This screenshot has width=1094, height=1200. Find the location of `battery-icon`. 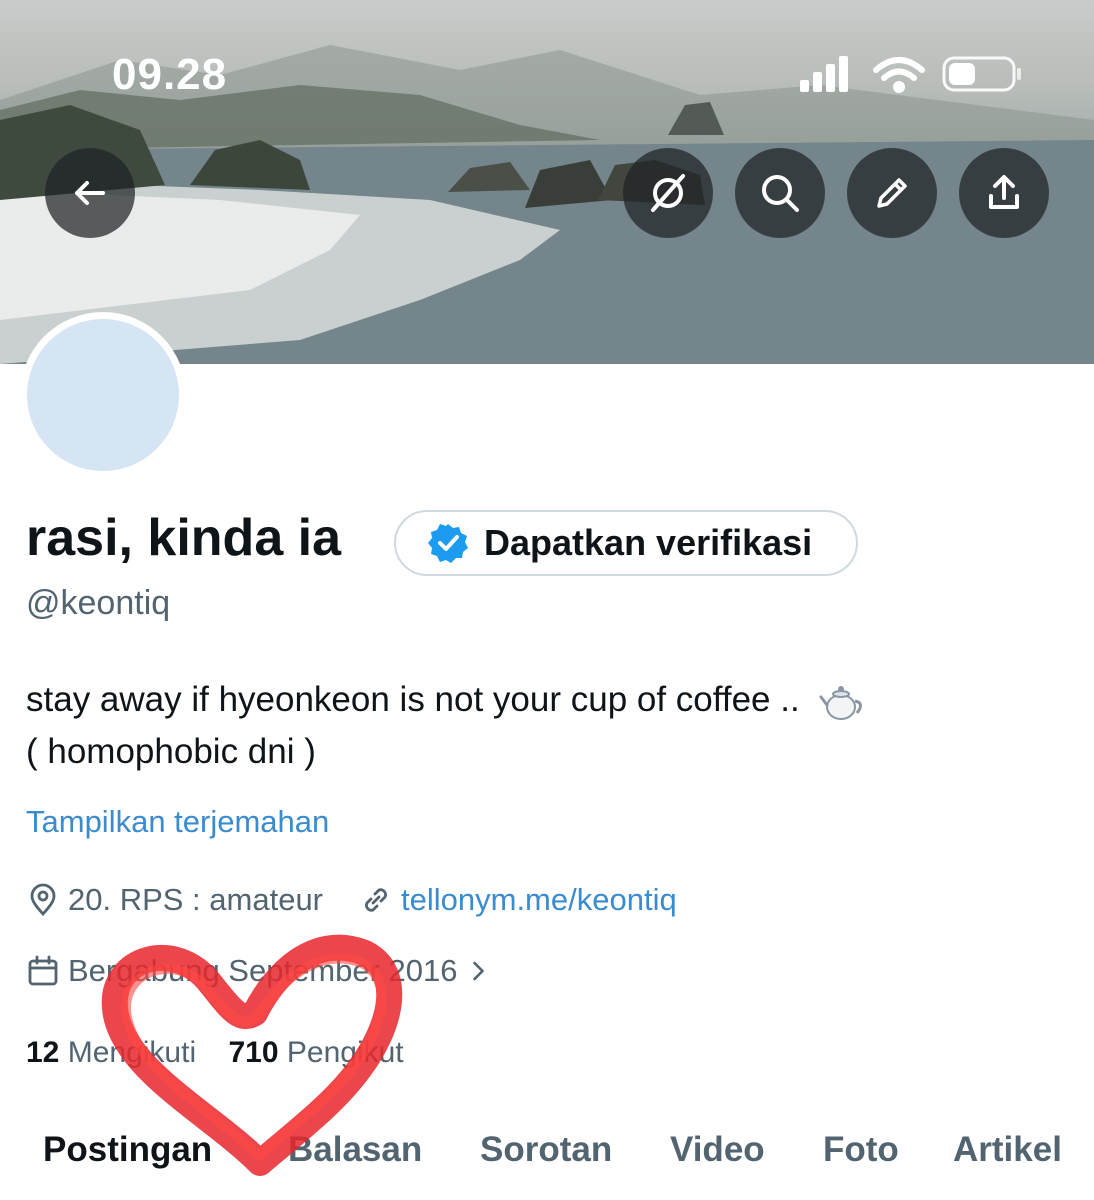

battery-icon is located at coordinates (981, 74).